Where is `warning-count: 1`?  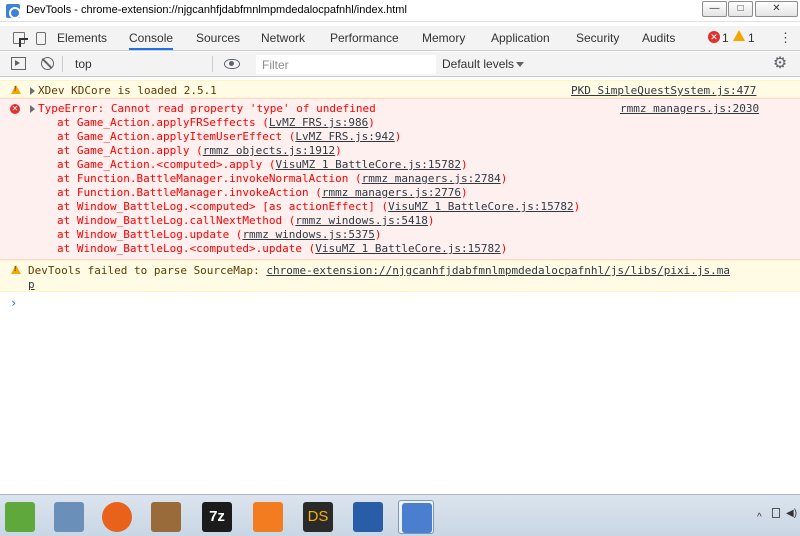 warning-count: 1 is located at coordinates (751, 38).